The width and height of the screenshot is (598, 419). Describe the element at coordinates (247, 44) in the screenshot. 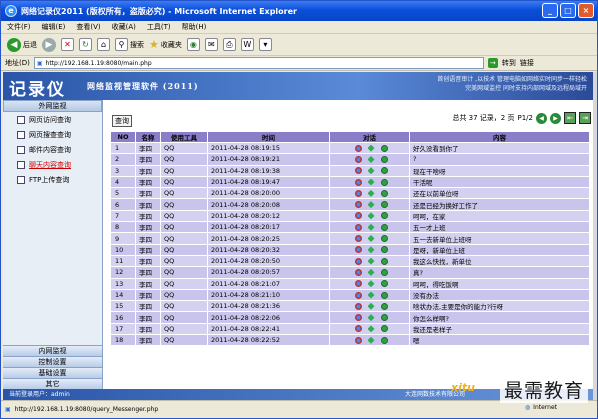

I see `edit-icon: W` at that location.